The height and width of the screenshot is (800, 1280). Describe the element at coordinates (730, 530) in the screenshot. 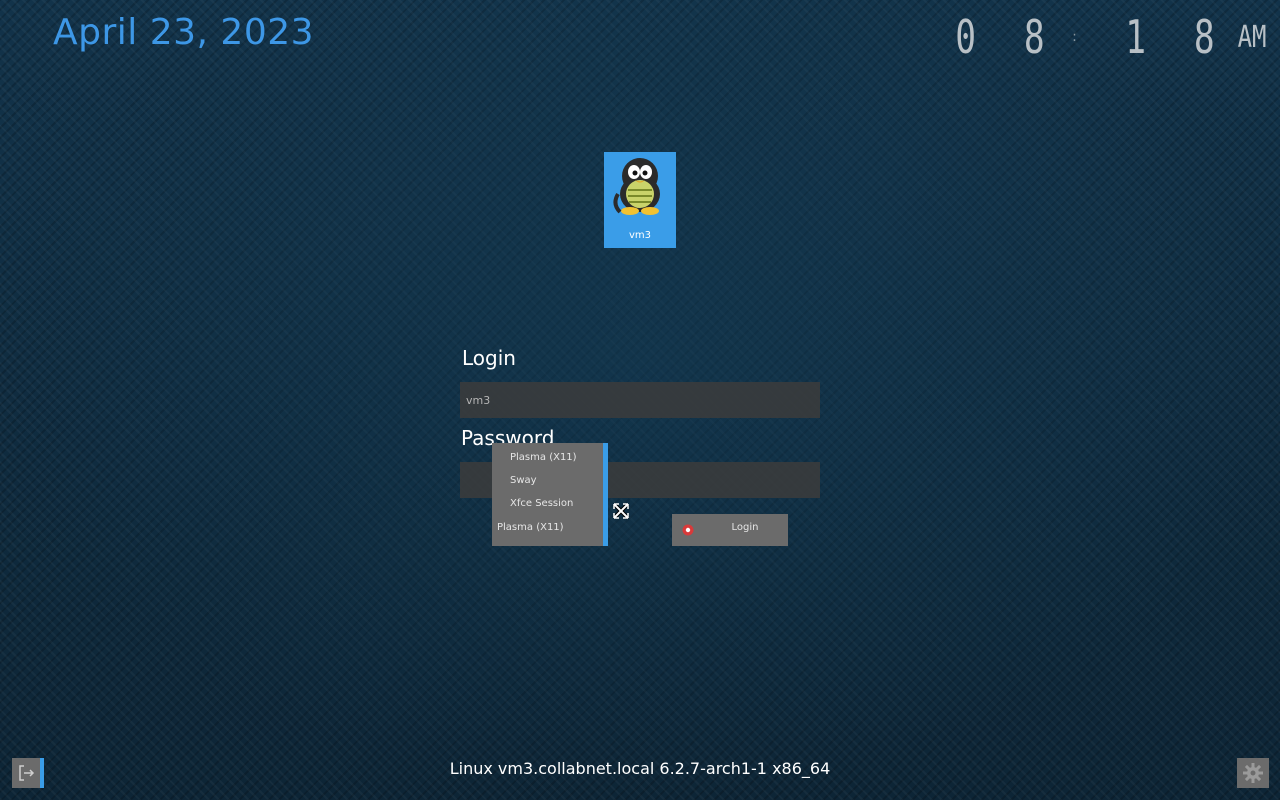

I see `login-button: Login` at that location.